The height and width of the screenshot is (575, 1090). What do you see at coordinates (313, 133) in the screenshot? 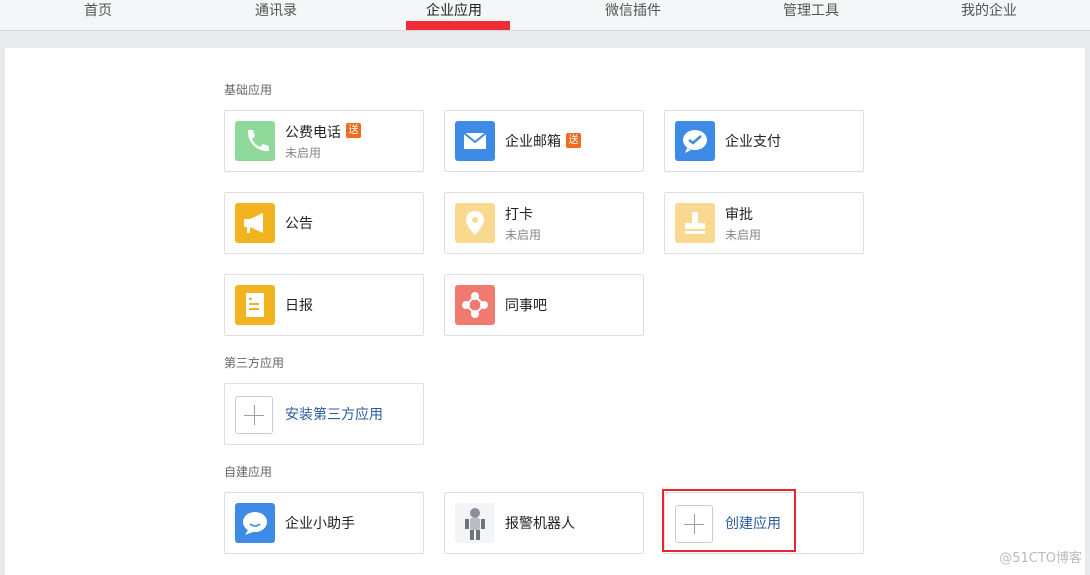
I see `app-name: 公费电话` at bounding box center [313, 133].